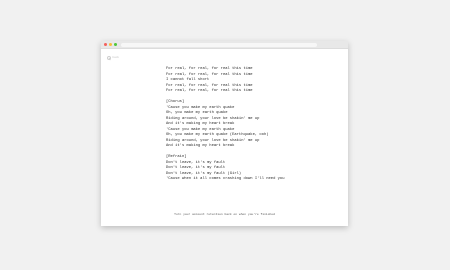 This screenshot has height=270, width=450. I want to click on title-bar, so click(224, 45).